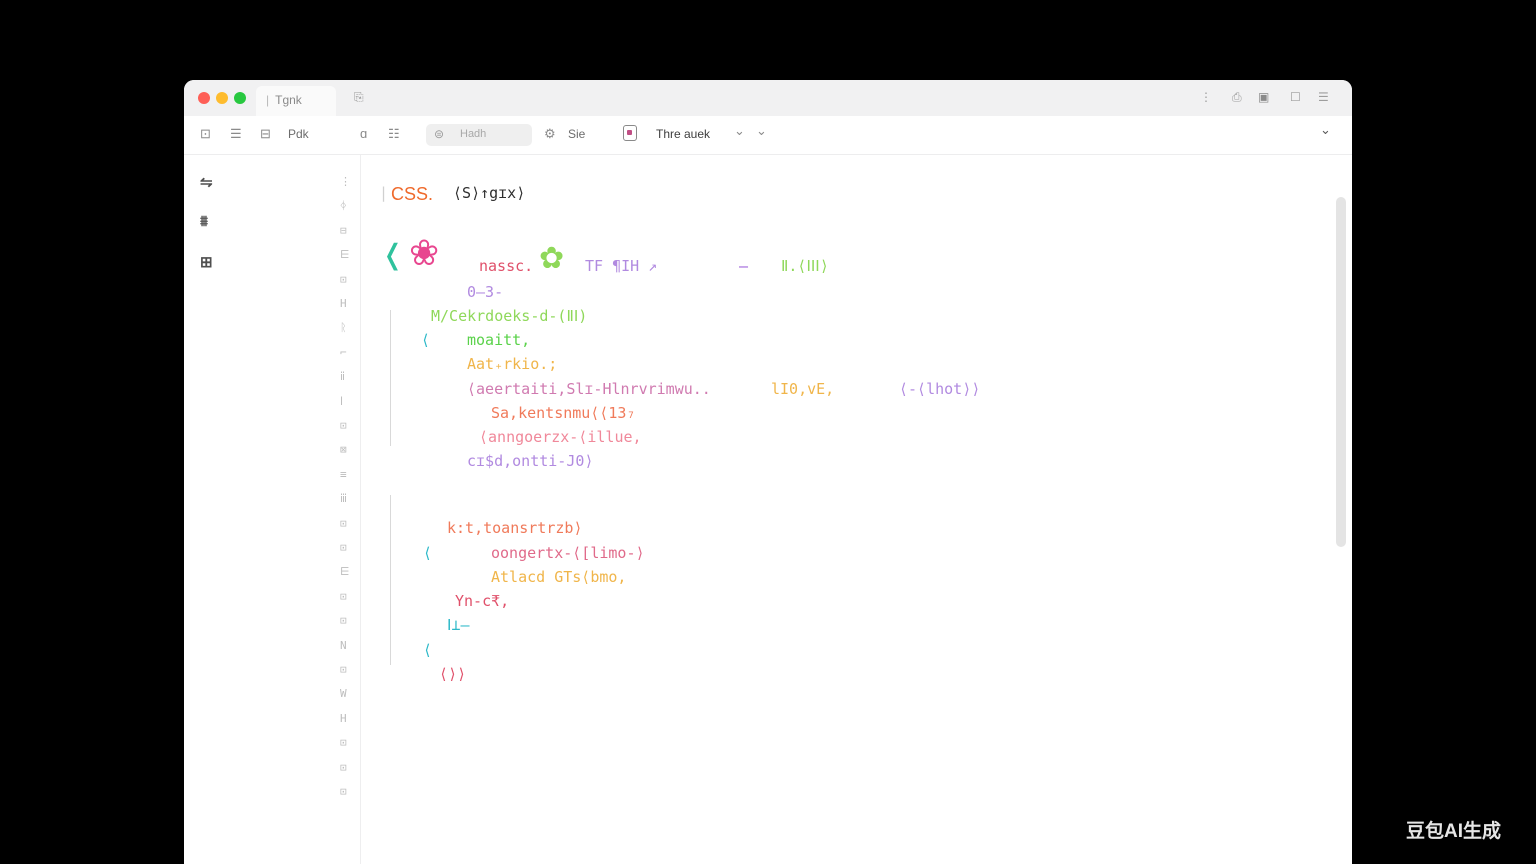  I want to click on code-line-2a: nassc., so click(506, 266).